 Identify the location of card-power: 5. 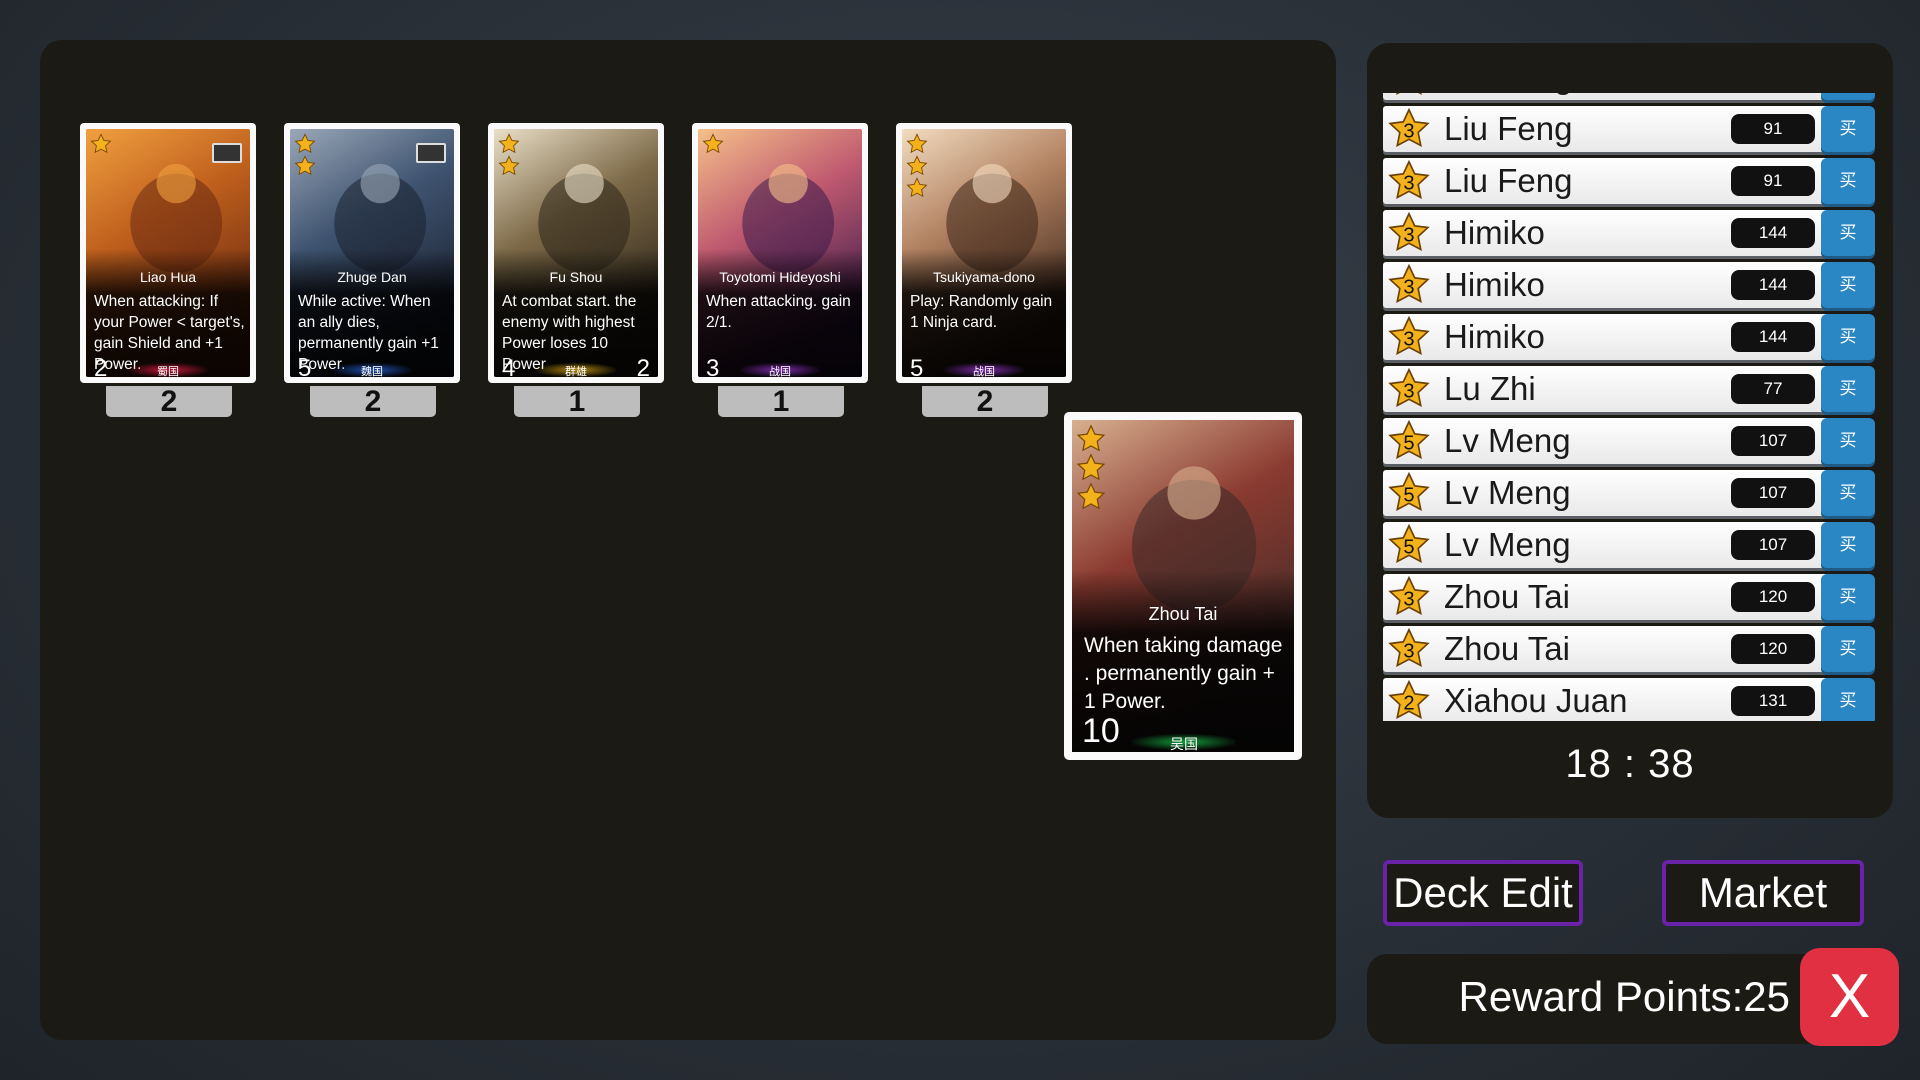
(305, 366).